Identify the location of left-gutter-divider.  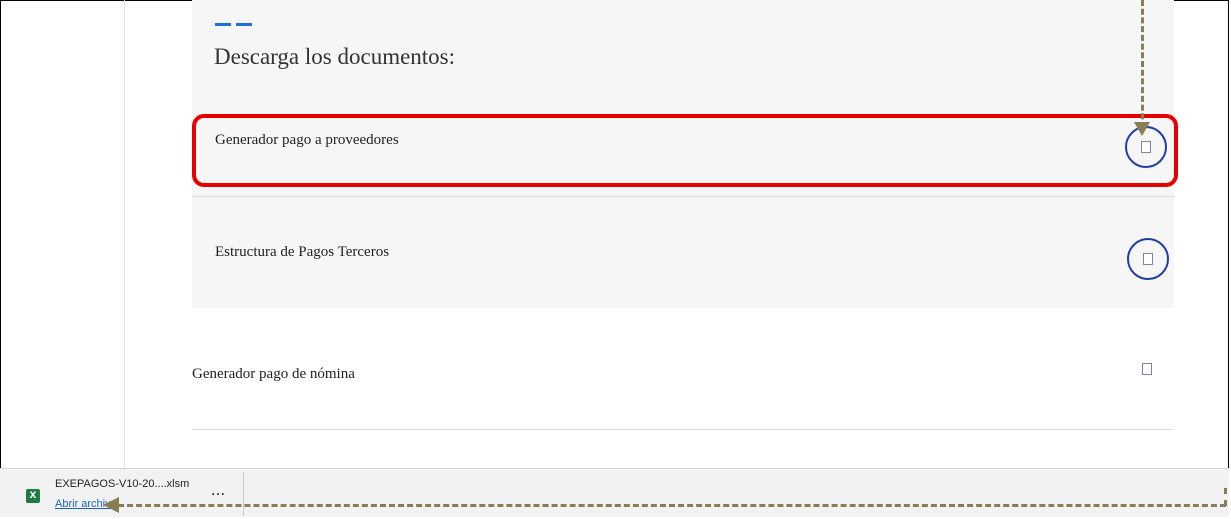
(124, 234).